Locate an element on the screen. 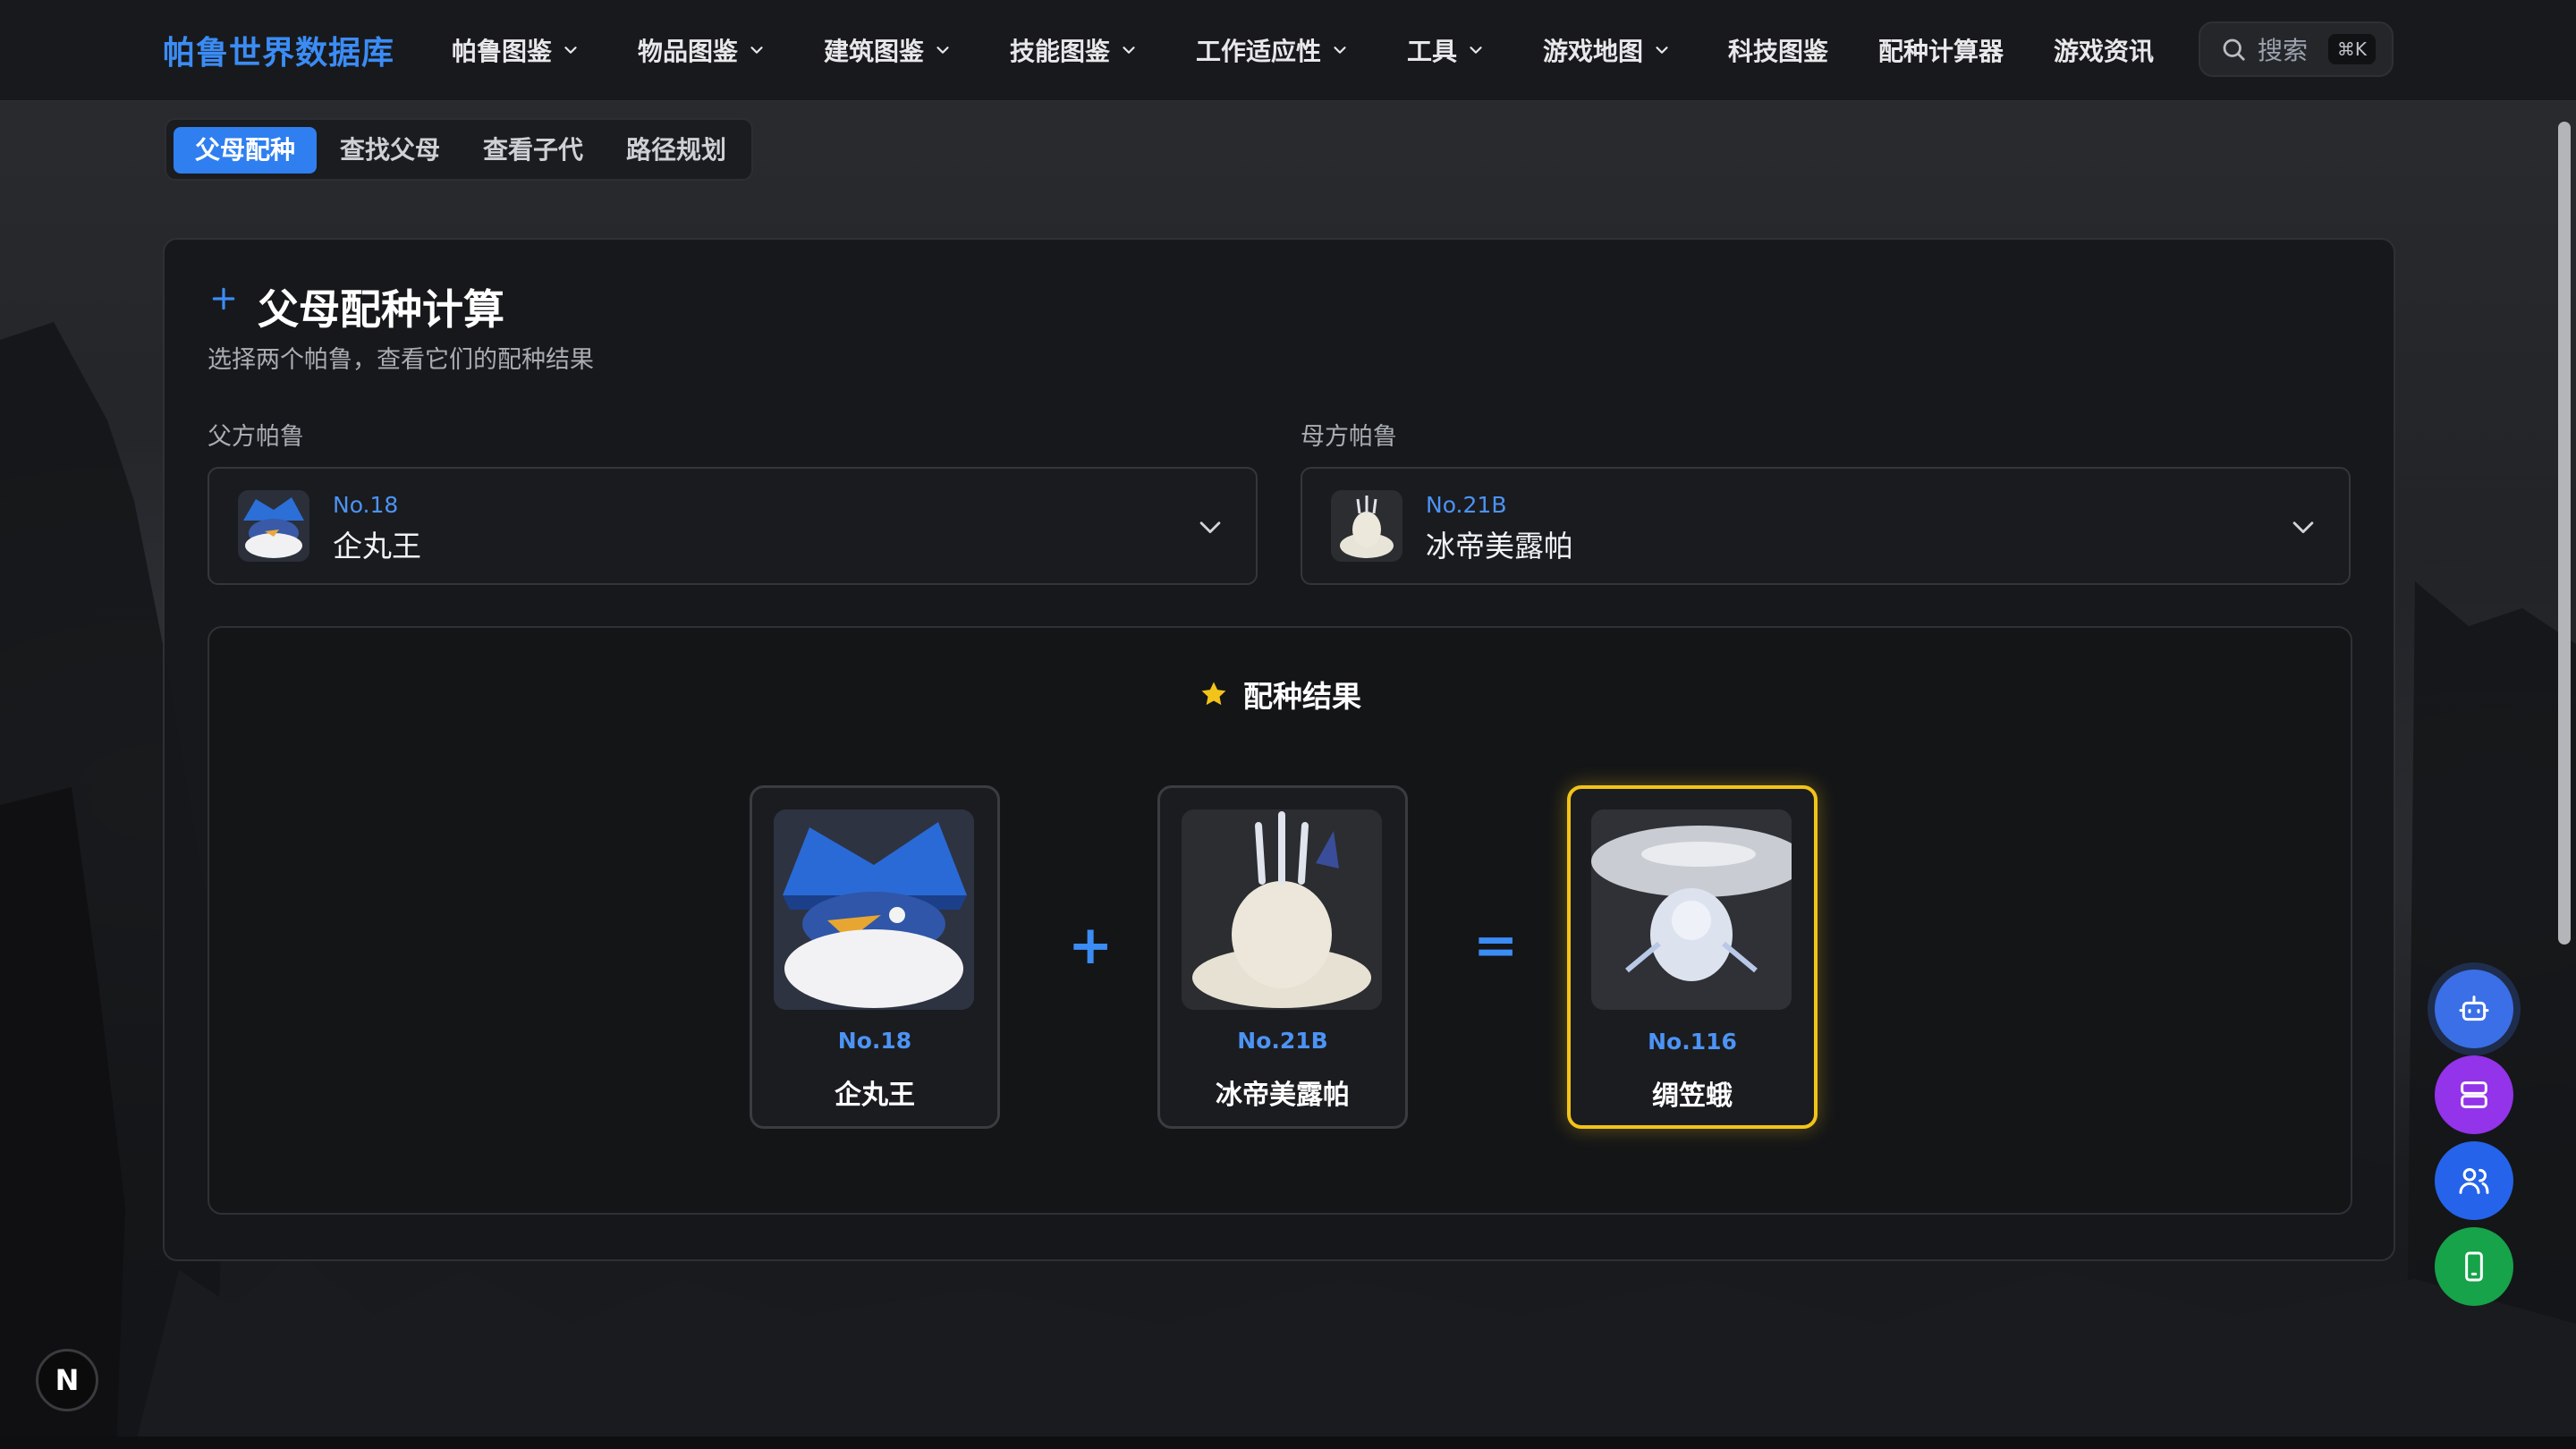 This screenshot has height=1449, width=2576. tab-view-offspring: 查看子代 is located at coordinates (533, 150).